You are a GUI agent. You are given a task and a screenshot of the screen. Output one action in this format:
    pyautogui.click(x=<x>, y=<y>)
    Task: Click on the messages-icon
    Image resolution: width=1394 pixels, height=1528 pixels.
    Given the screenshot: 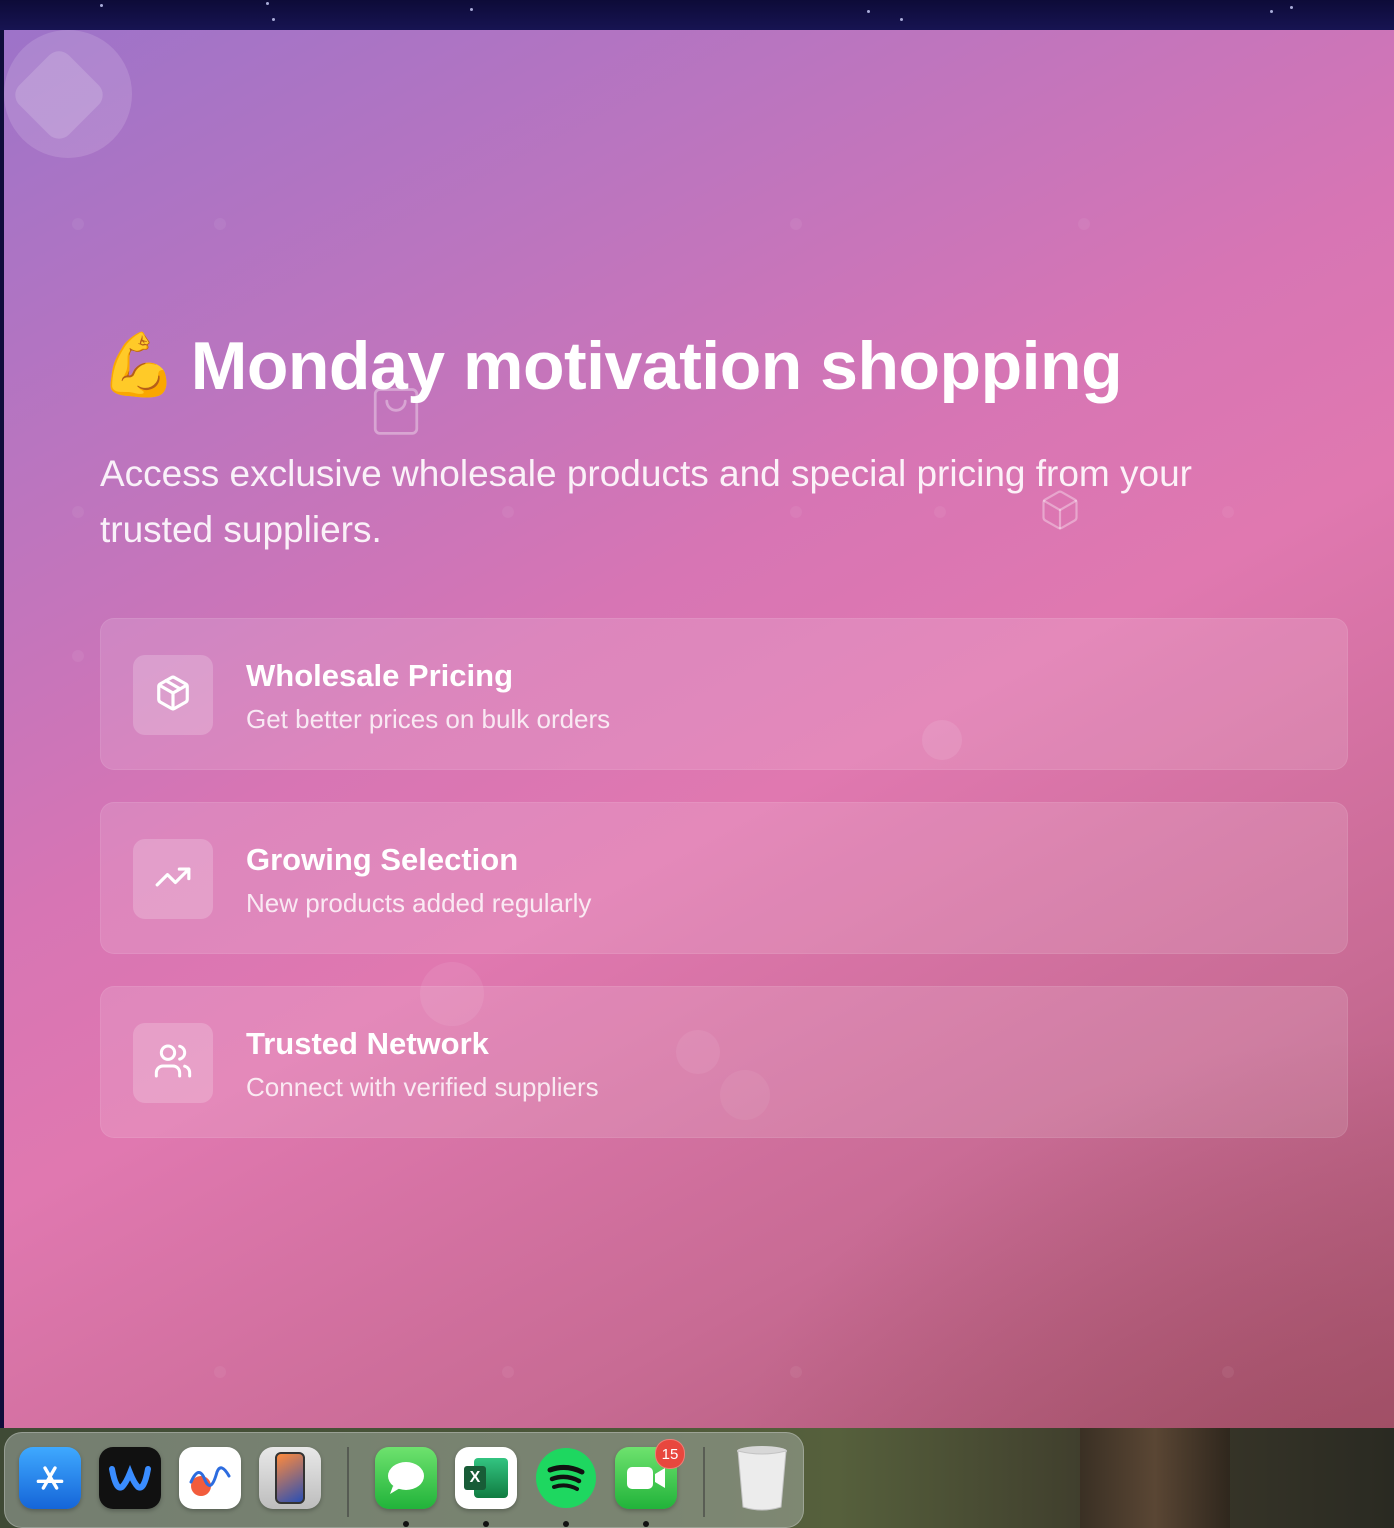 What is the action you would take?
    pyautogui.click(x=406, y=1478)
    